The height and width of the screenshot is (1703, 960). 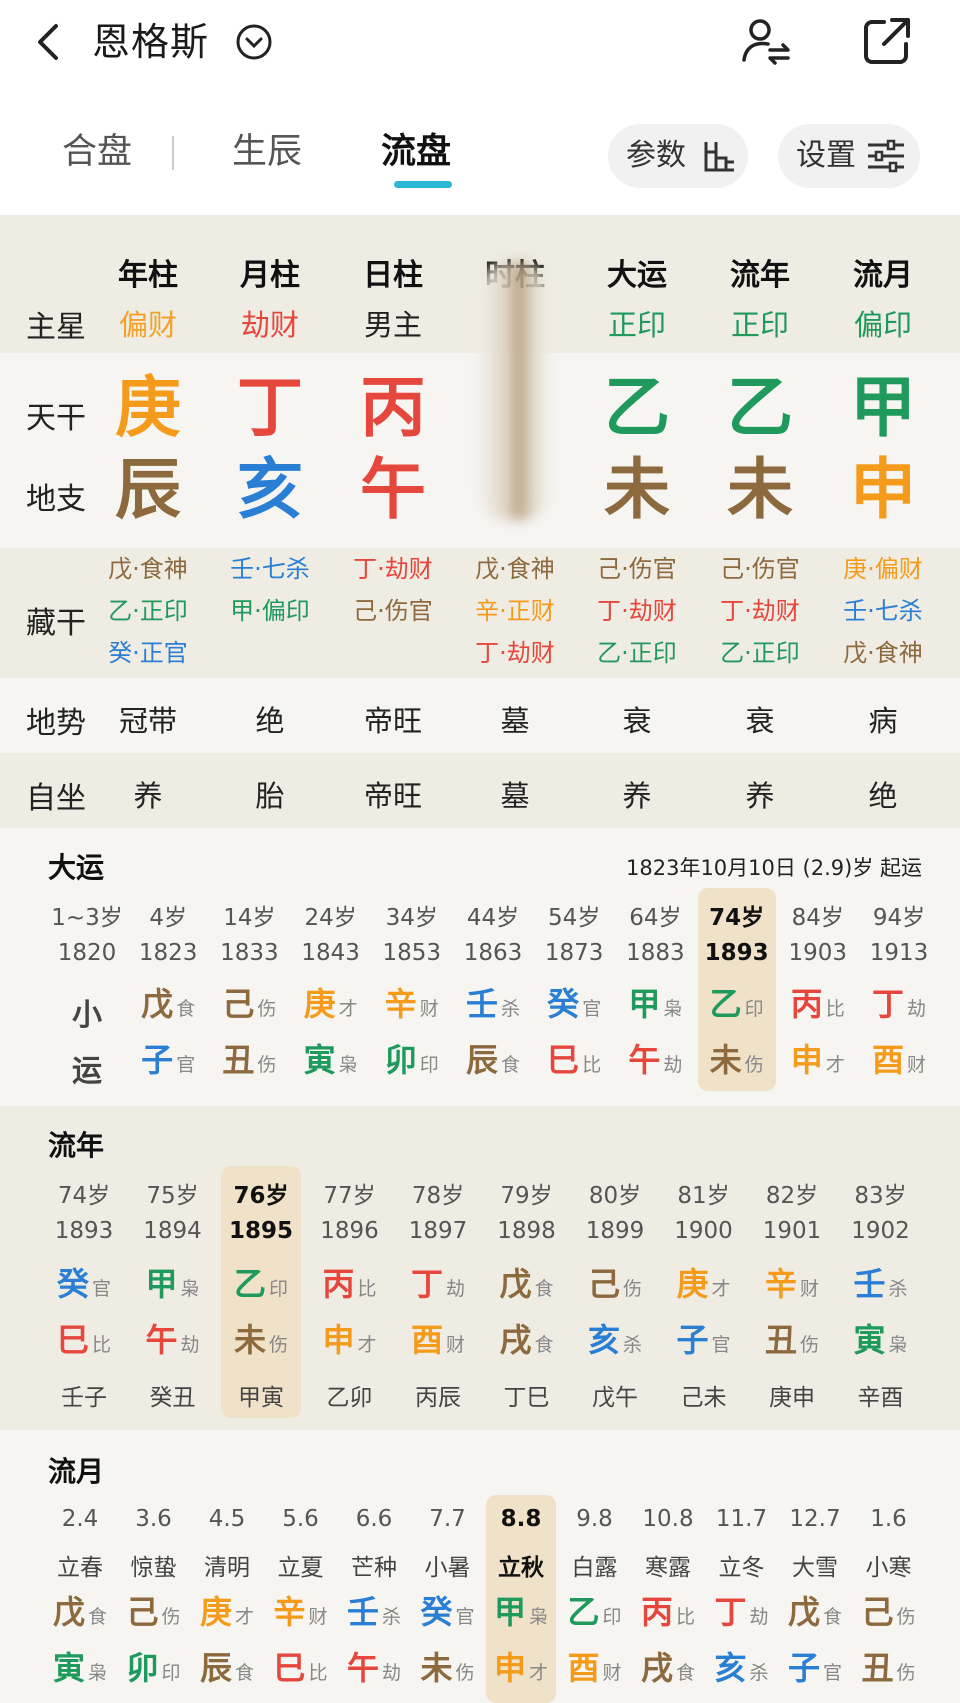 I want to click on dayun-age: 34岁, so click(x=412, y=915).